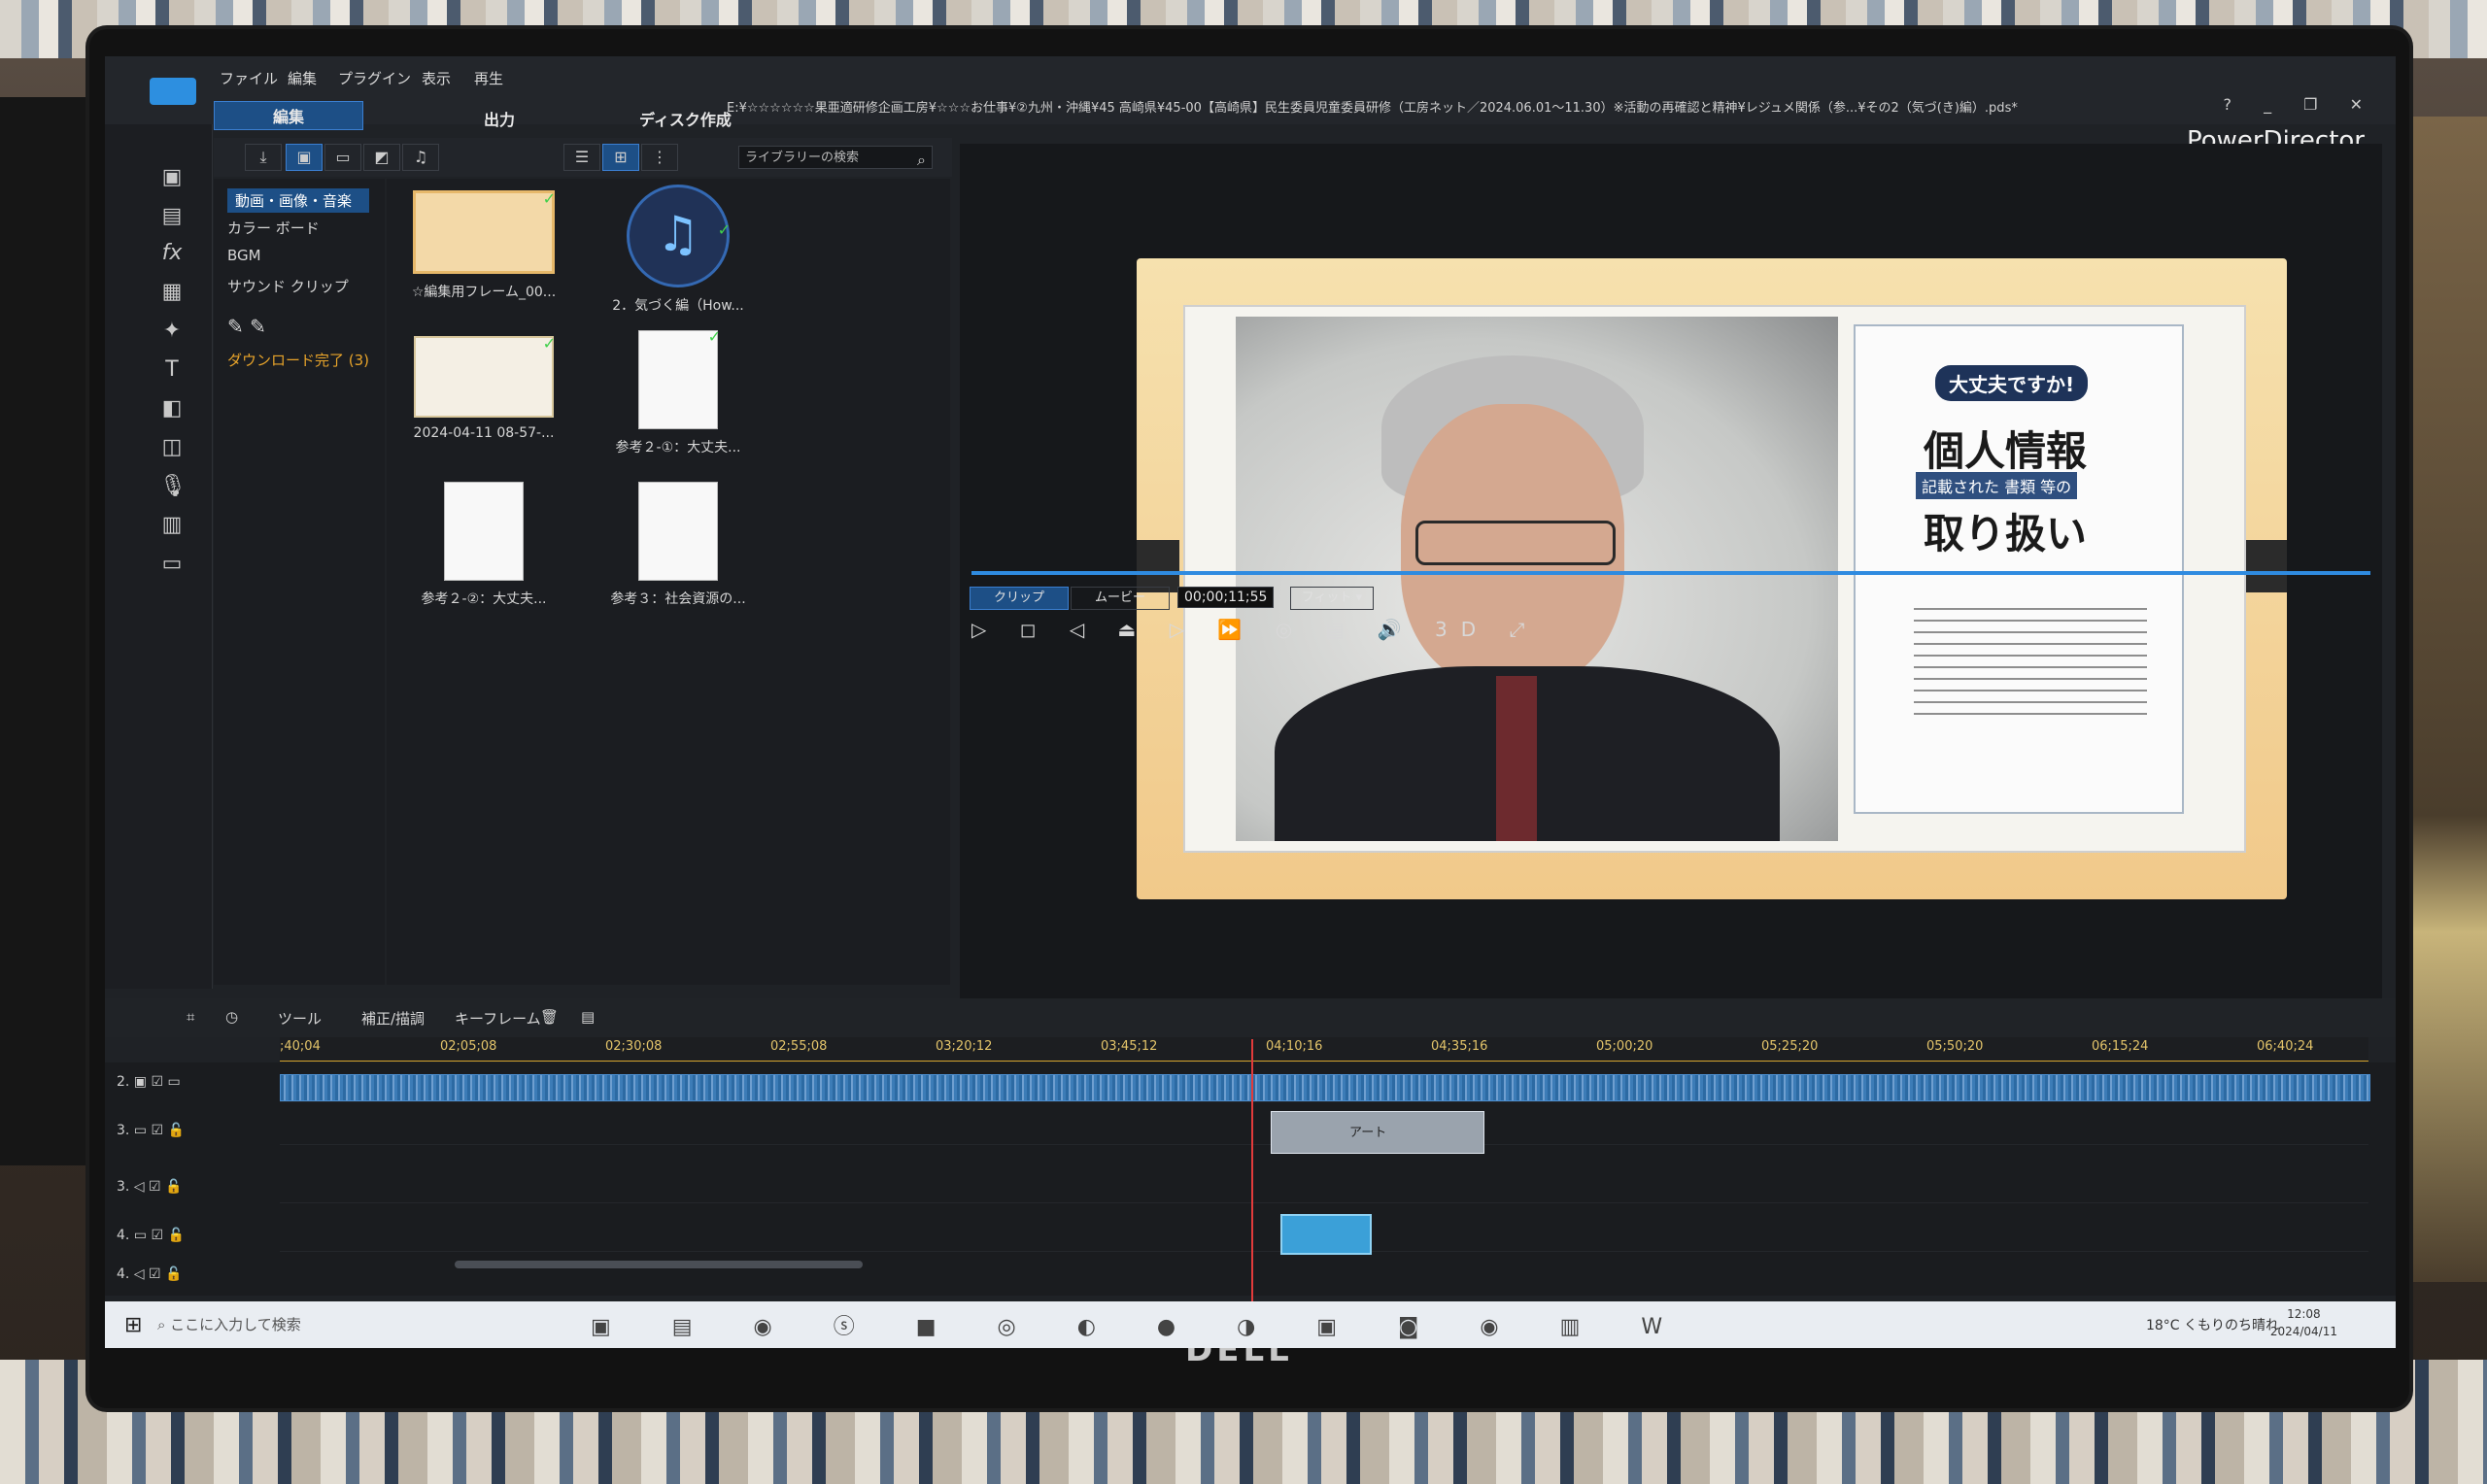  Describe the element at coordinates (133, 1325) in the screenshot. I see `windows-start-icon: ⊞` at that location.